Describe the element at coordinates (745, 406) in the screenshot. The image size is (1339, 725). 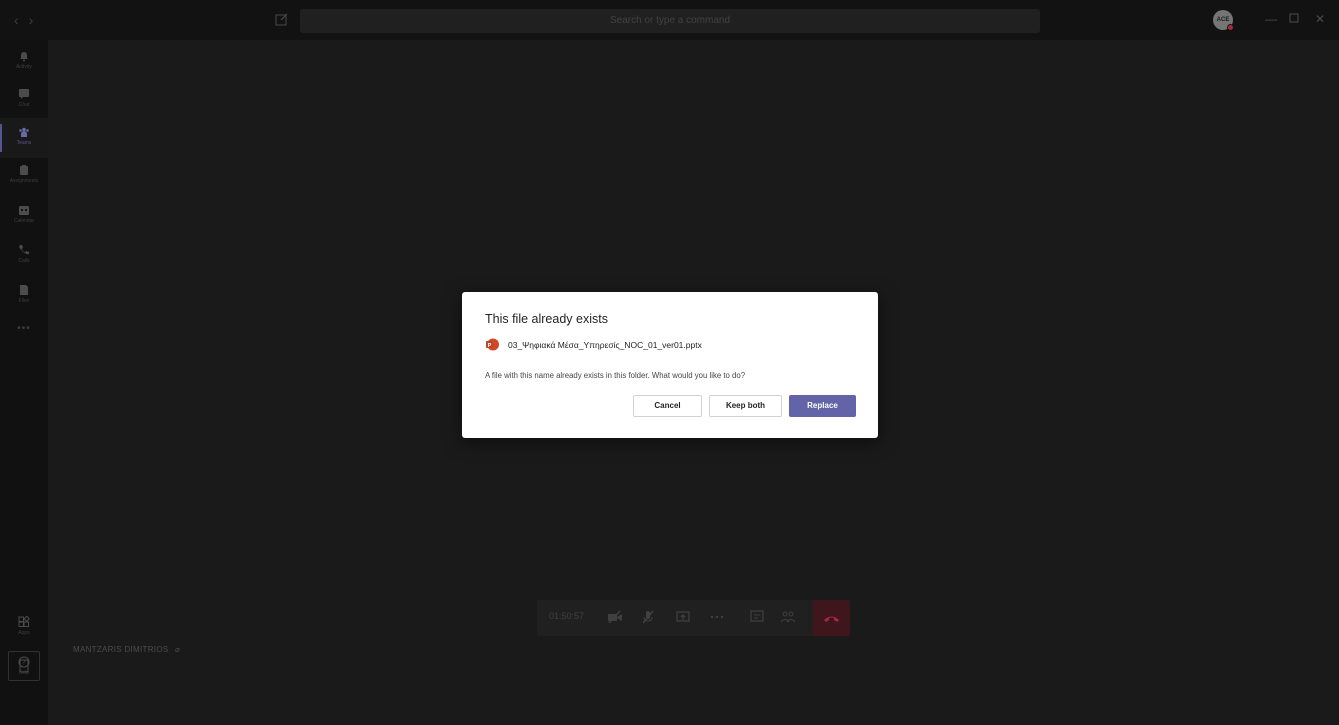
I see `keep-both-button: Keep both` at that location.